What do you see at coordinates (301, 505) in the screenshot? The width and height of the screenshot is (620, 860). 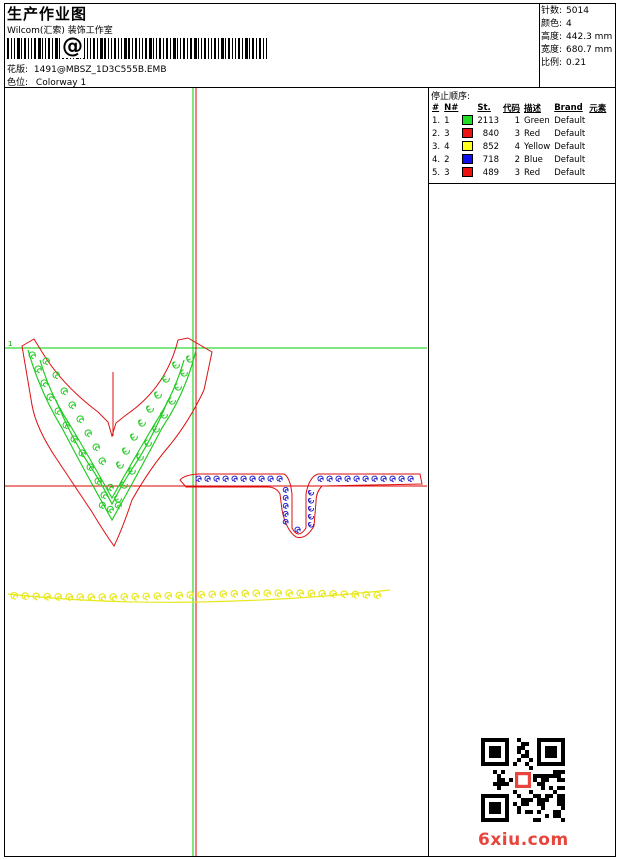 I see `trim-outline` at bounding box center [301, 505].